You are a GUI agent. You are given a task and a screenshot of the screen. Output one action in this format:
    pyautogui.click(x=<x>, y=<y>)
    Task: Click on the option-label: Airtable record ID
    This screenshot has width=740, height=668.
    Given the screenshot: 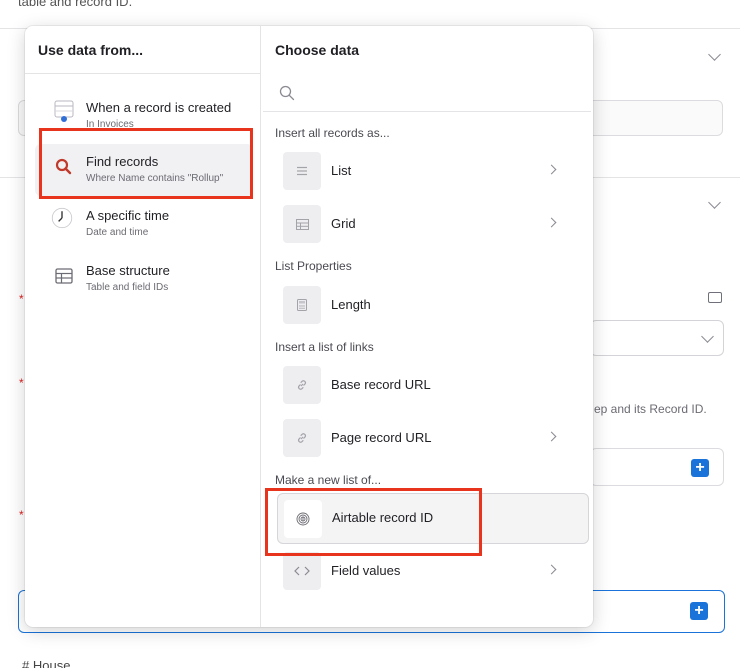 What is the action you would take?
    pyautogui.click(x=383, y=517)
    